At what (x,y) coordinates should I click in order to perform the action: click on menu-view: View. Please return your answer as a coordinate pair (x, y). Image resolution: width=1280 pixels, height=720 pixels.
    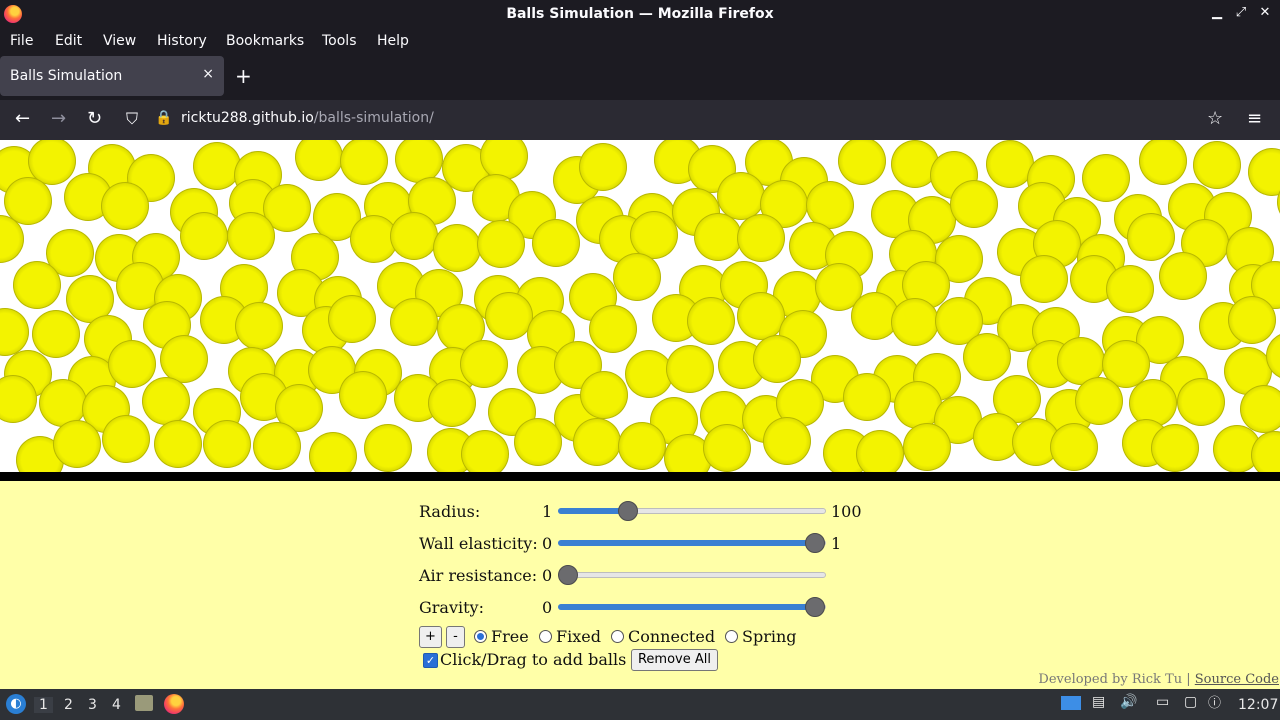
    Looking at the image, I should click on (119, 41).